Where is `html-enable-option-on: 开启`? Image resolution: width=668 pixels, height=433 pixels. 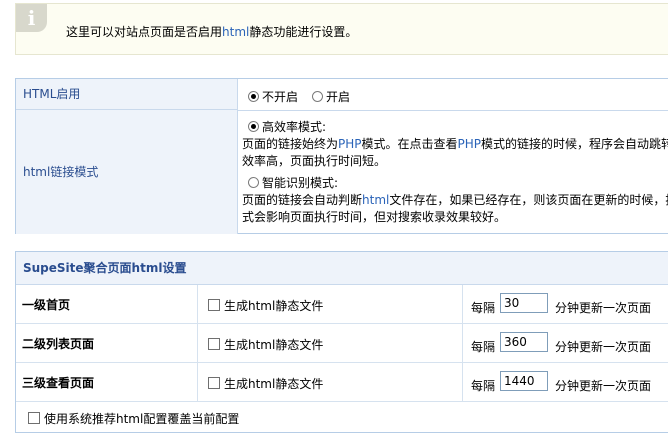 html-enable-option-on: 开启 is located at coordinates (331, 96).